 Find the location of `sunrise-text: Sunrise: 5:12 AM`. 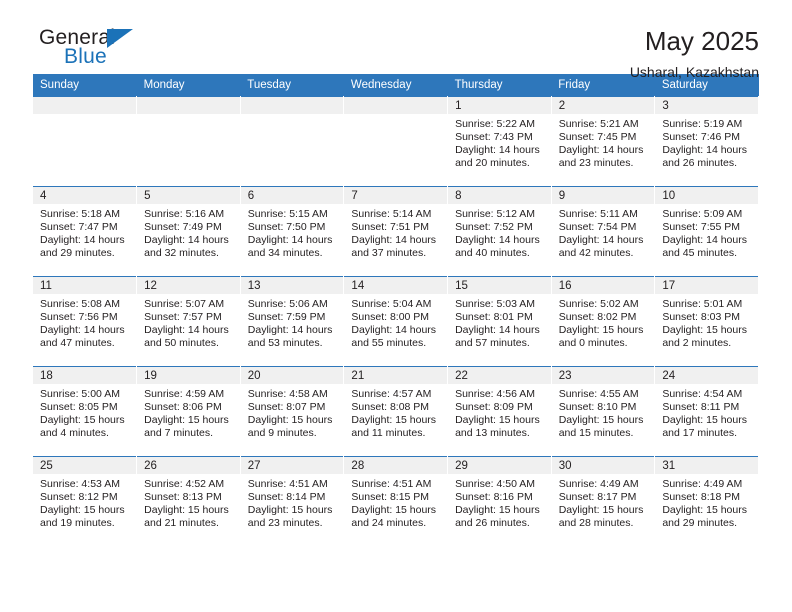

sunrise-text: Sunrise: 5:12 AM is located at coordinates (495, 214).